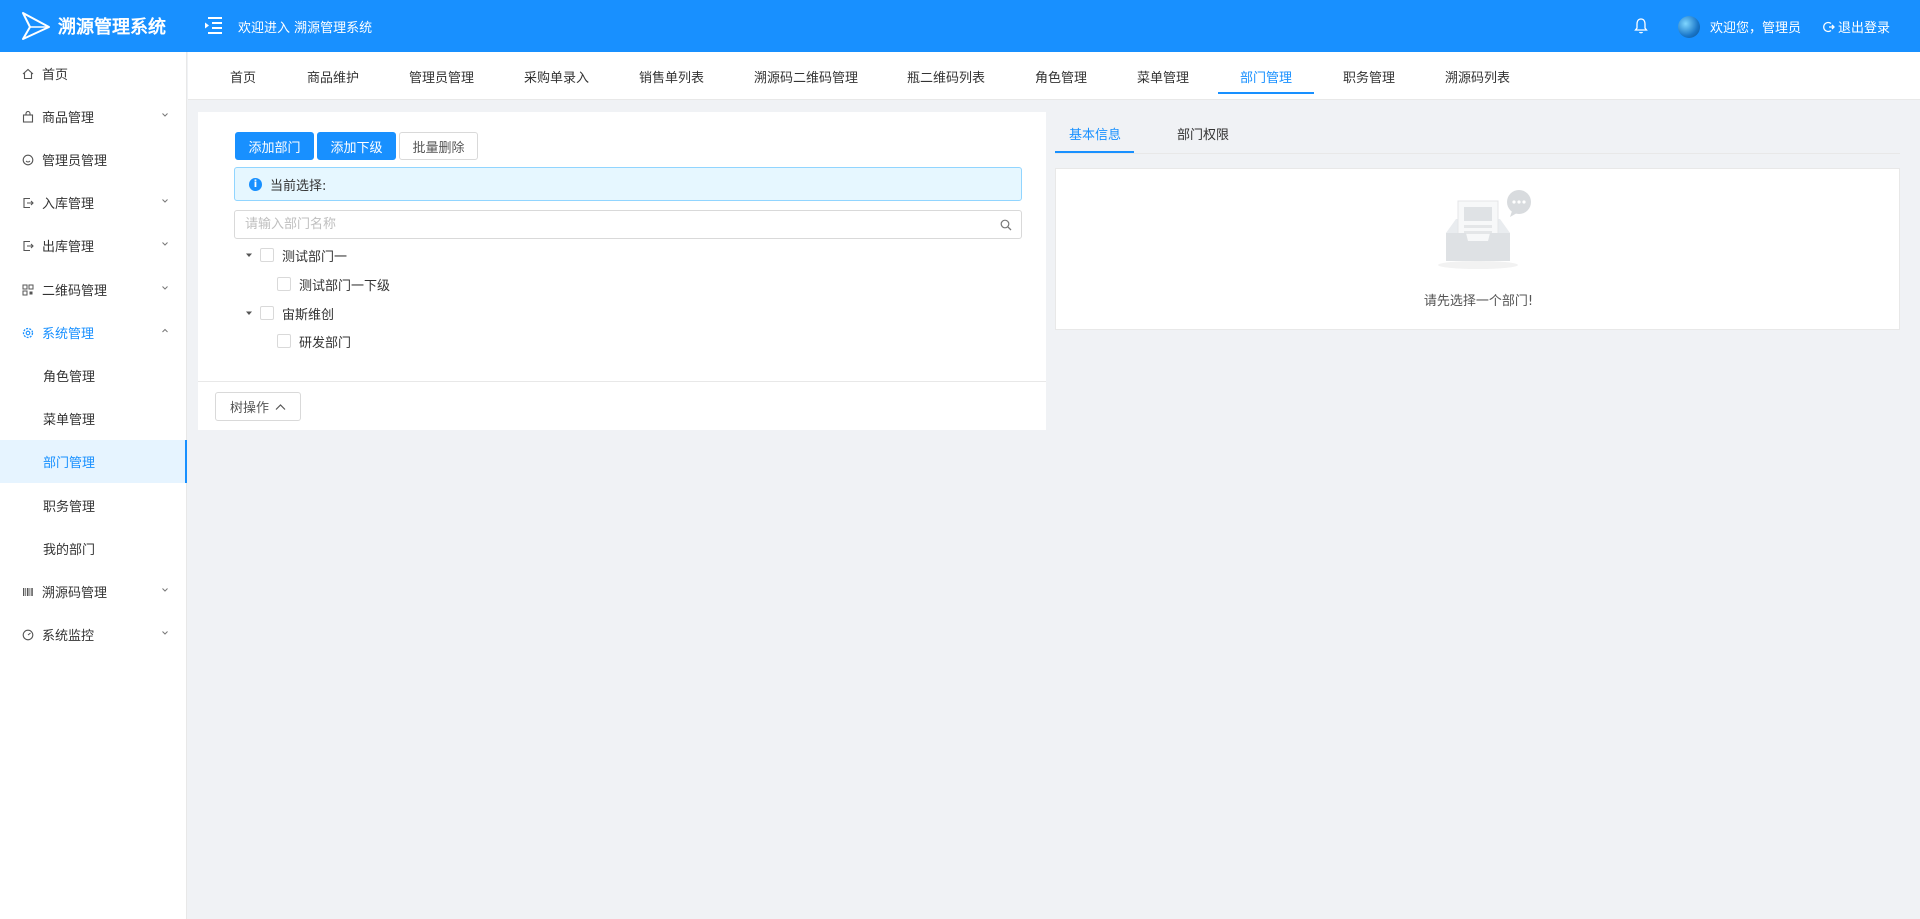  Describe the element at coordinates (55, 75) in the screenshot. I see `sidebar-item-label: 首页` at that location.